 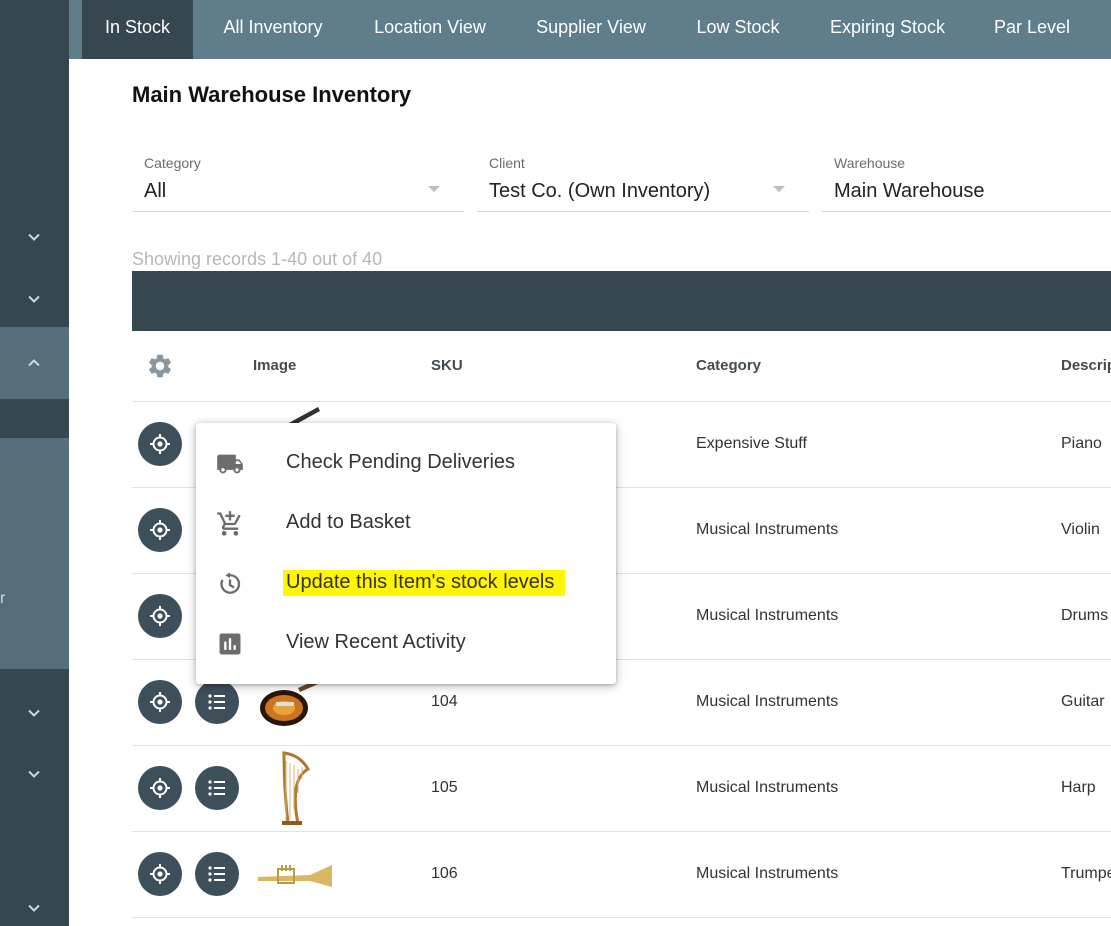 What do you see at coordinates (348, 522) in the screenshot?
I see `menu-item-label: Add to Basket` at bounding box center [348, 522].